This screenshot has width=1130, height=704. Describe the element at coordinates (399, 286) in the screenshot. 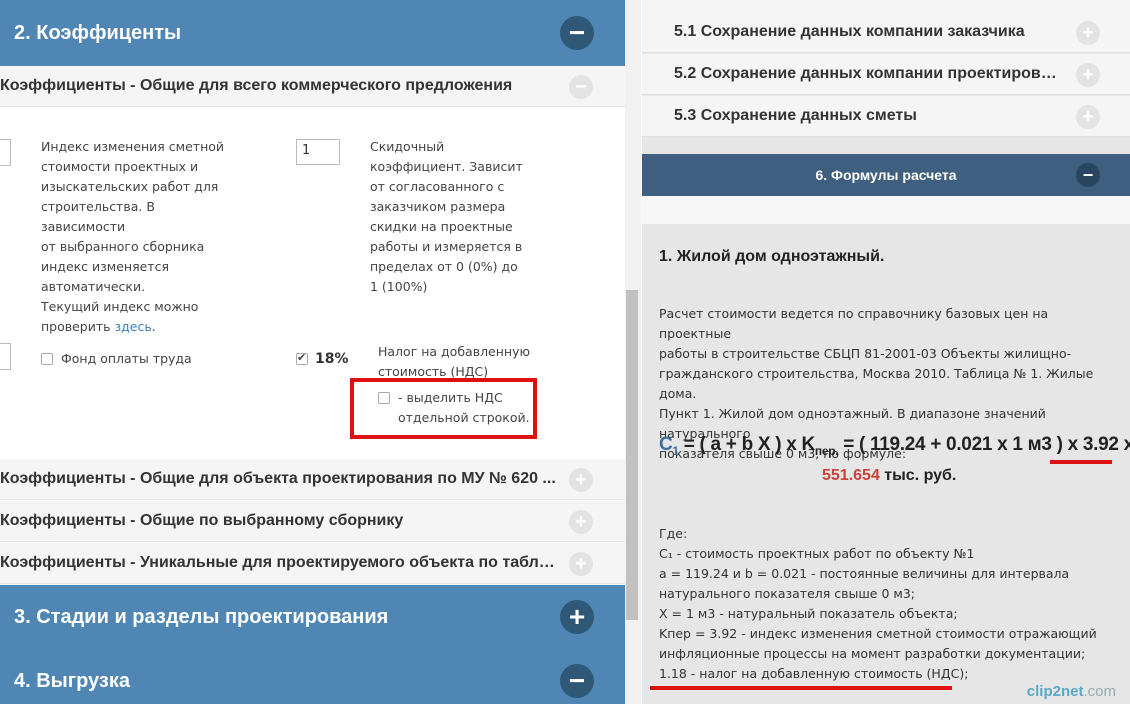

I see `discount-desc-line: 1 (100%)` at that location.